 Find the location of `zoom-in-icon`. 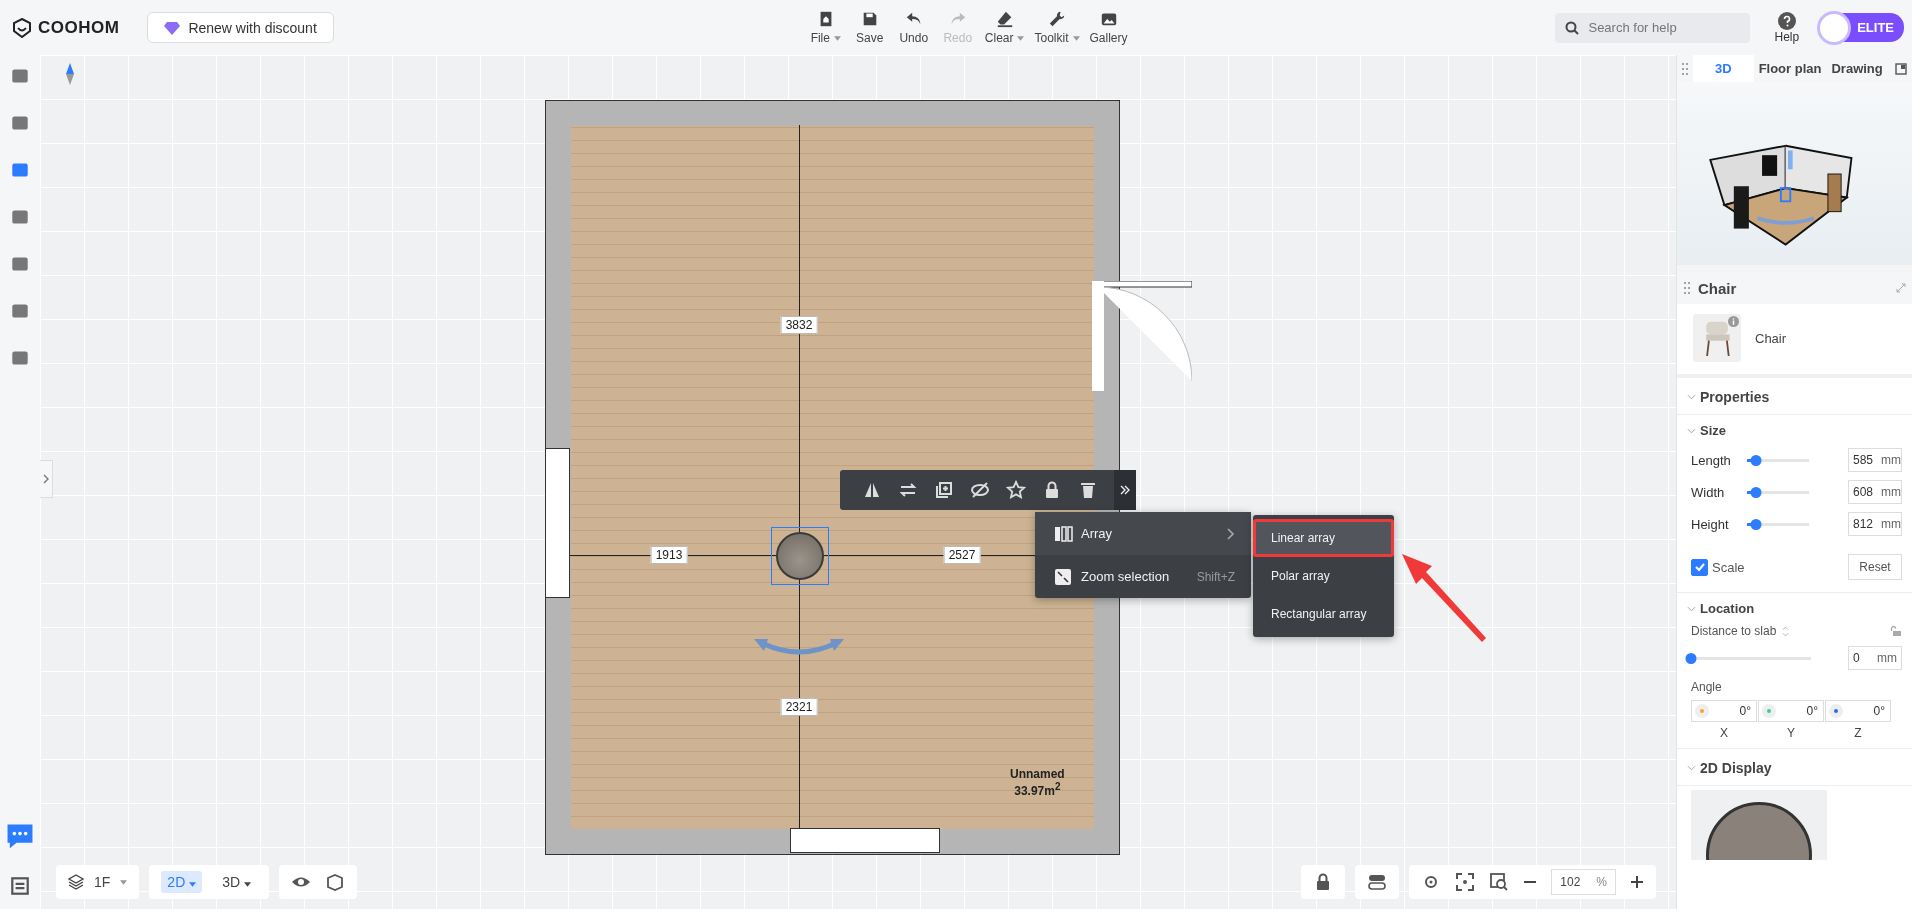

zoom-in-icon is located at coordinates (1637, 882).